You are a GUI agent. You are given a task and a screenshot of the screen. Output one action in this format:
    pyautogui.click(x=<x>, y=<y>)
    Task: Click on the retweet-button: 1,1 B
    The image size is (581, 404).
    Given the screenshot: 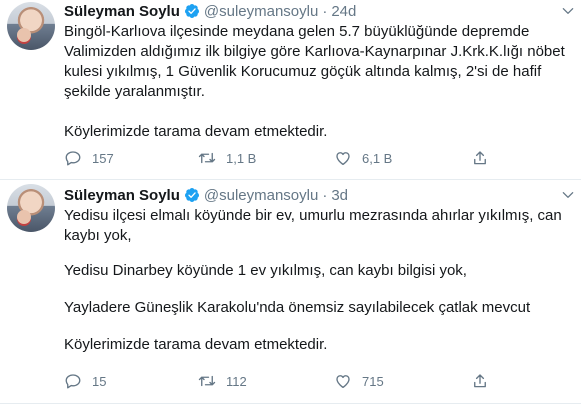 What is the action you would take?
    pyautogui.click(x=227, y=158)
    